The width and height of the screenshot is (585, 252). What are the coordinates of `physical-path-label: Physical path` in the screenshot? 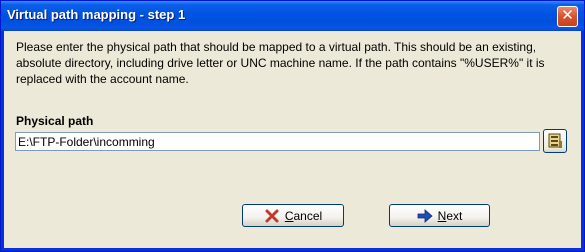 It's located at (55, 121).